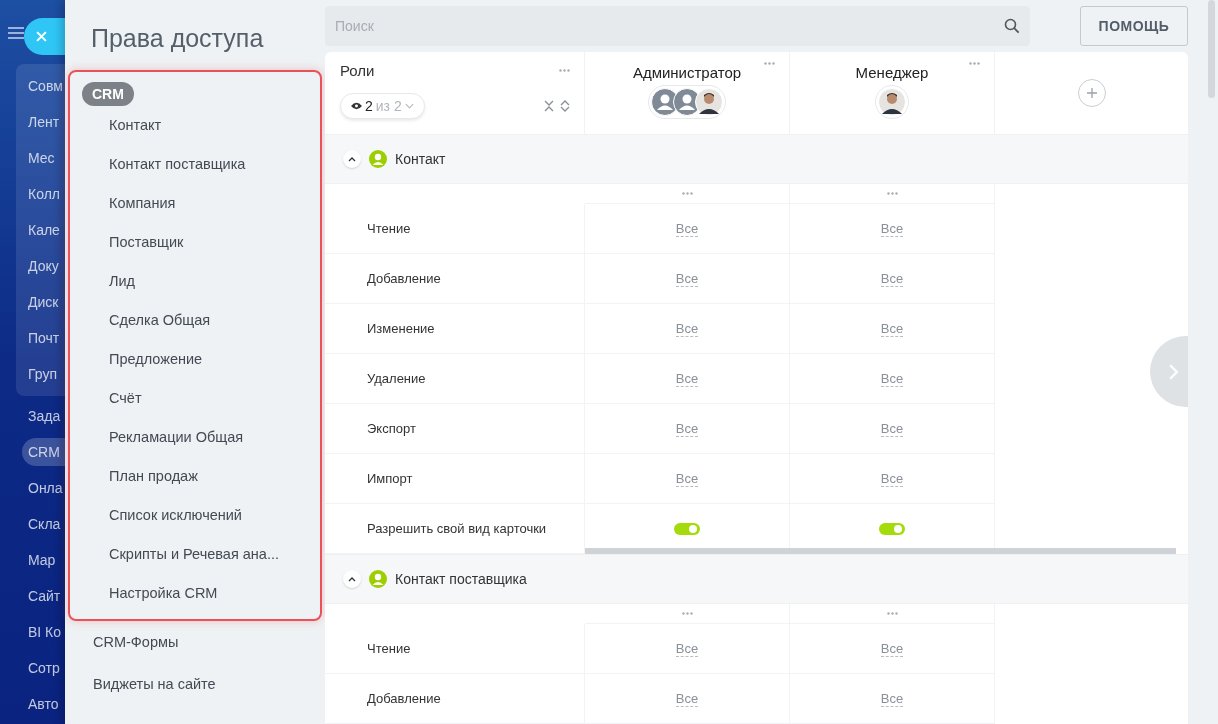  Describe the element at coordinates (201, 164) in the screenshot. I see `menu-item: Контакт поставщика` at that location.